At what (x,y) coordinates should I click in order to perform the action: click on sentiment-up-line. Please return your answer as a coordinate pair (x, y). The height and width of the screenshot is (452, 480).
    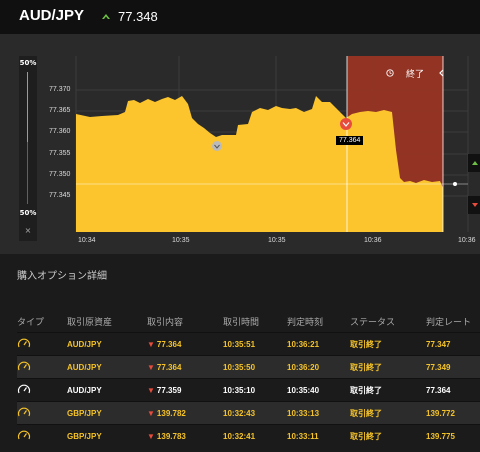
    Looking at the image, I should click on (27, 107).